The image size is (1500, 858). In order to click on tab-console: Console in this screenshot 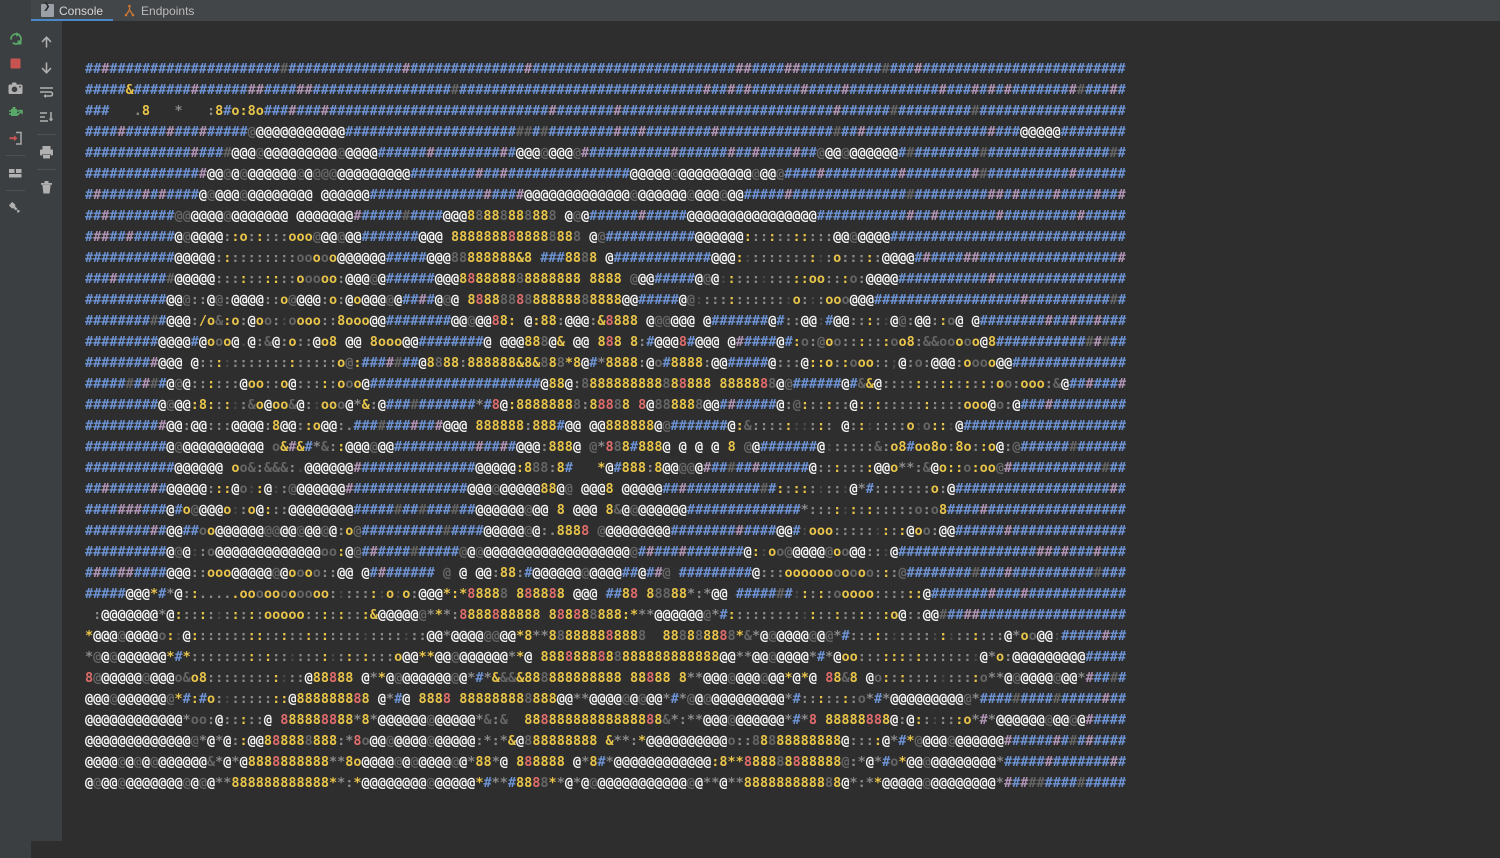, I will do `click(72, 10)`.